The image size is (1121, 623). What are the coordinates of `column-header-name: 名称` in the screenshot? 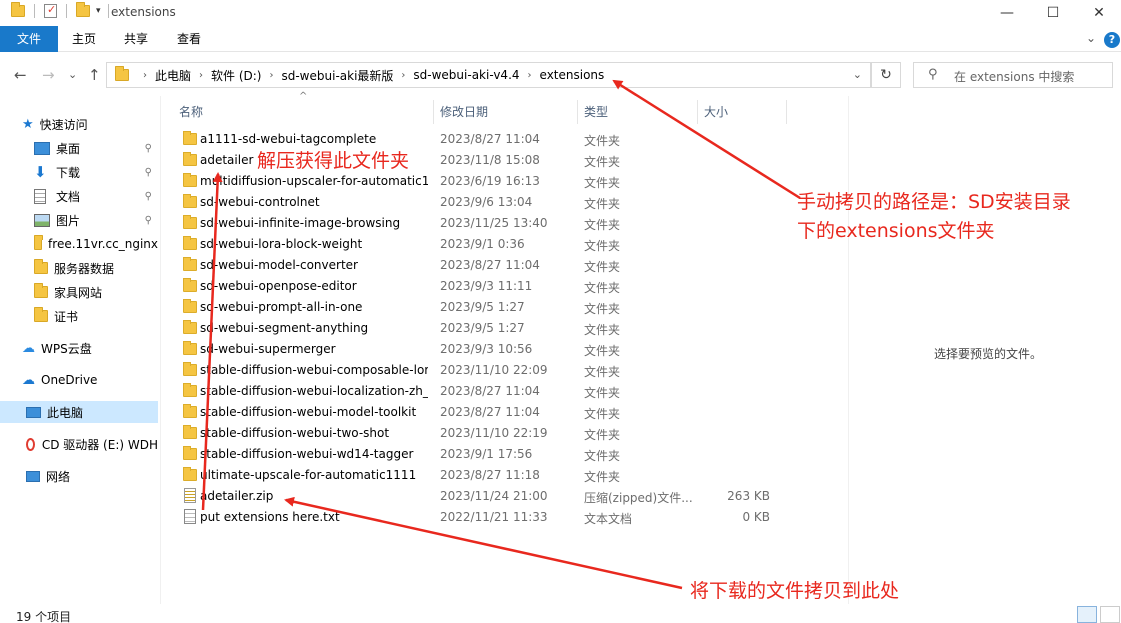 It's located at (191, 114).